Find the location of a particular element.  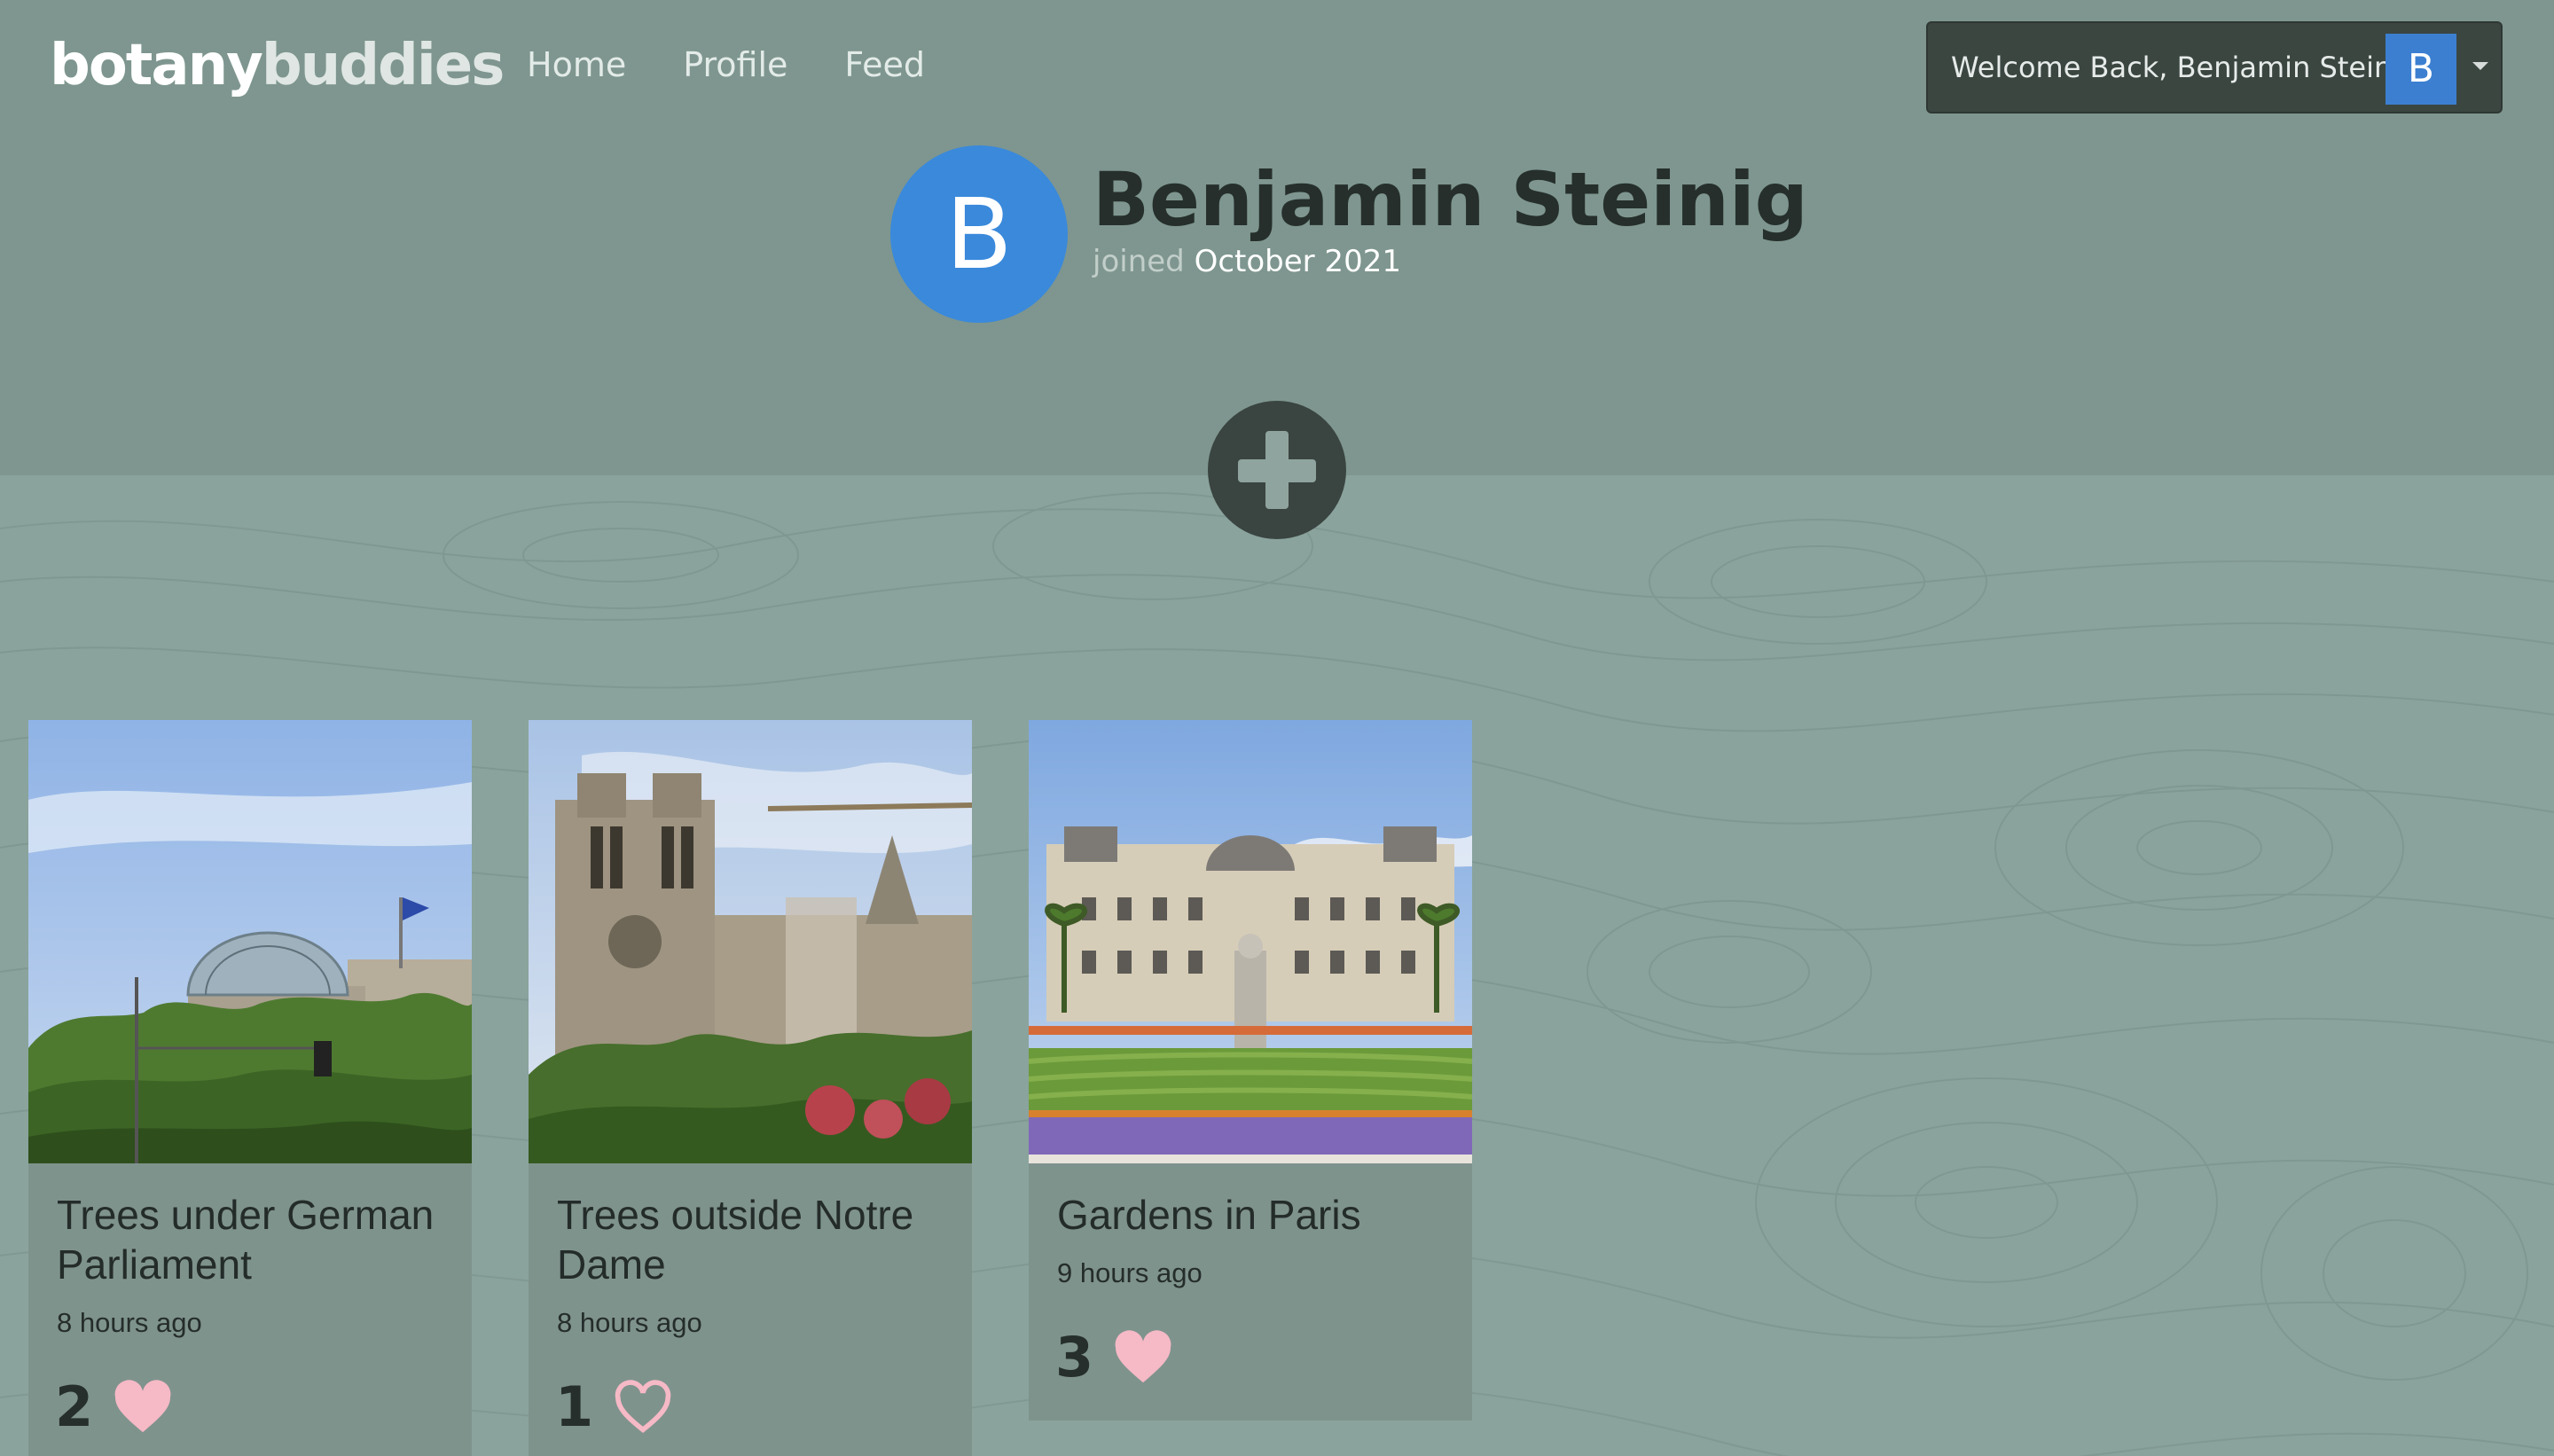

profile-avatar: B is located at coordinates (979, 234).